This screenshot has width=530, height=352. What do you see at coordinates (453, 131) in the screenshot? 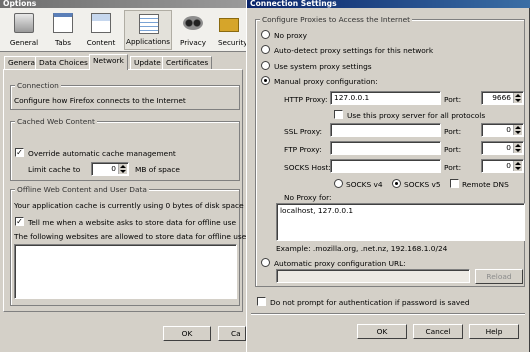
I see `ssl-port-label: Port:` at bounding box center [453, 131].